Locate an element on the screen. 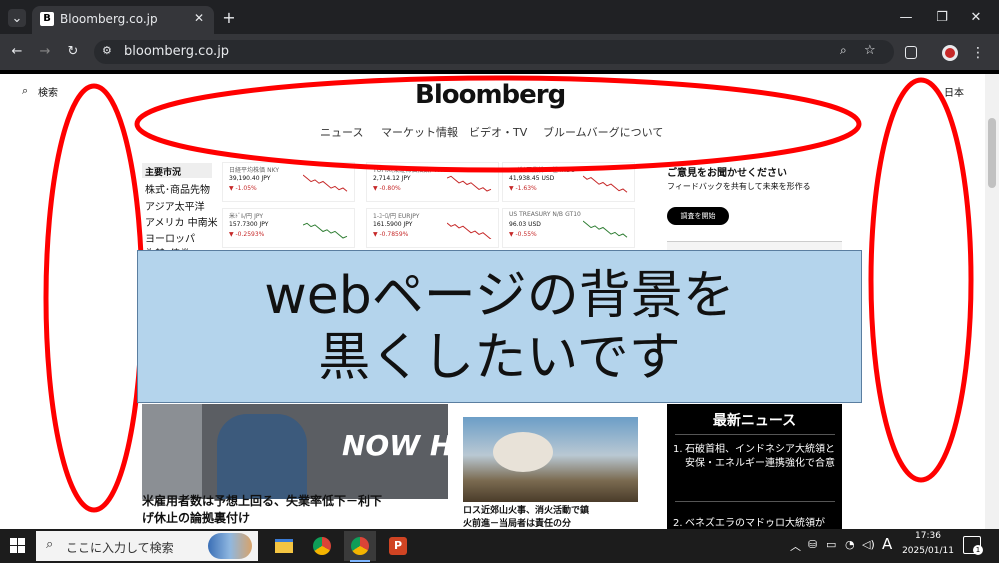 The height and width of the screenshot is (563, 999). file-explorer-icon is located at coordinates (284, 546).